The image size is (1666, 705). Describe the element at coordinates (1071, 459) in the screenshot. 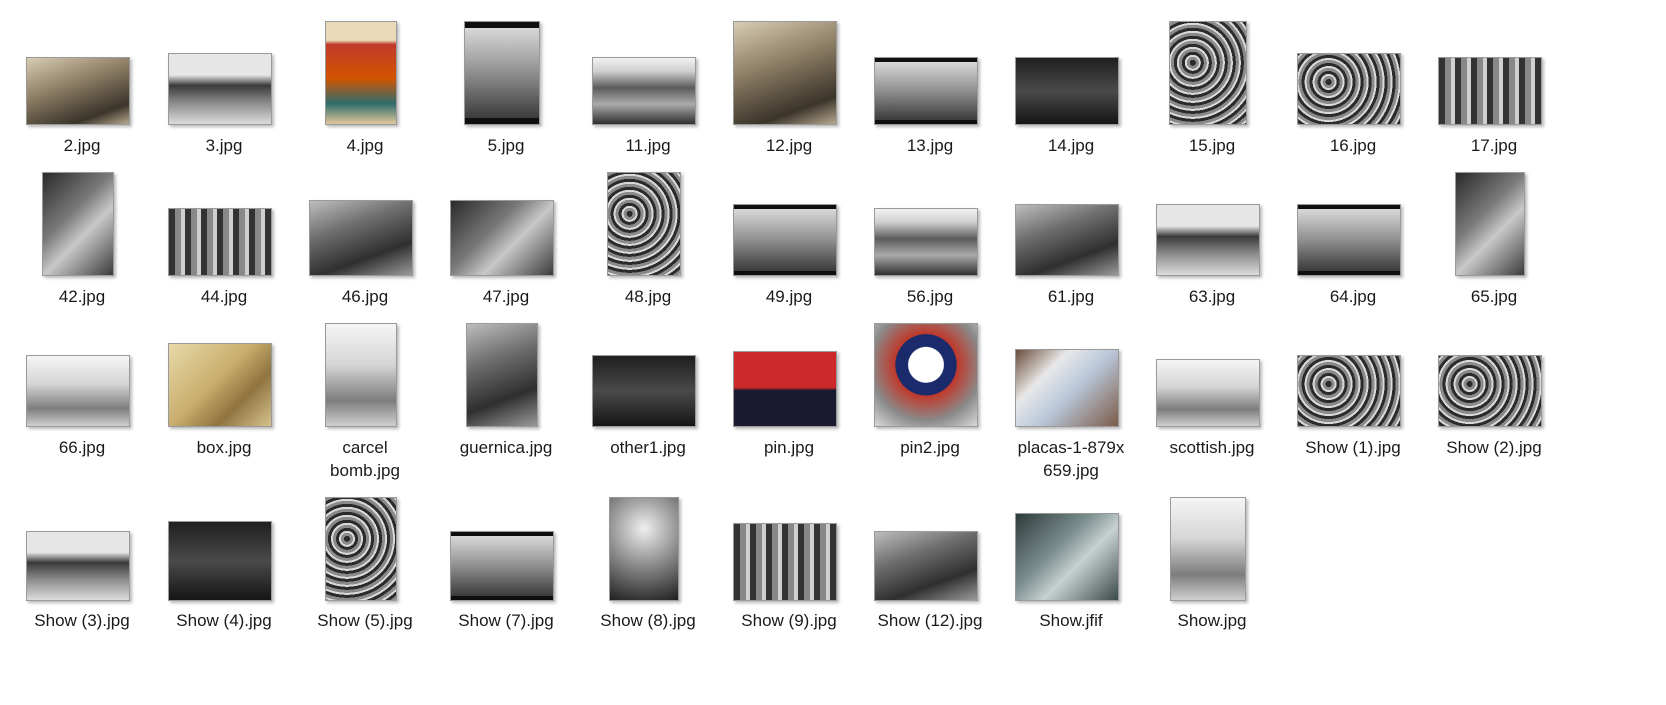

I see `file-name: placas-1-879x 659.jpg` at that location.